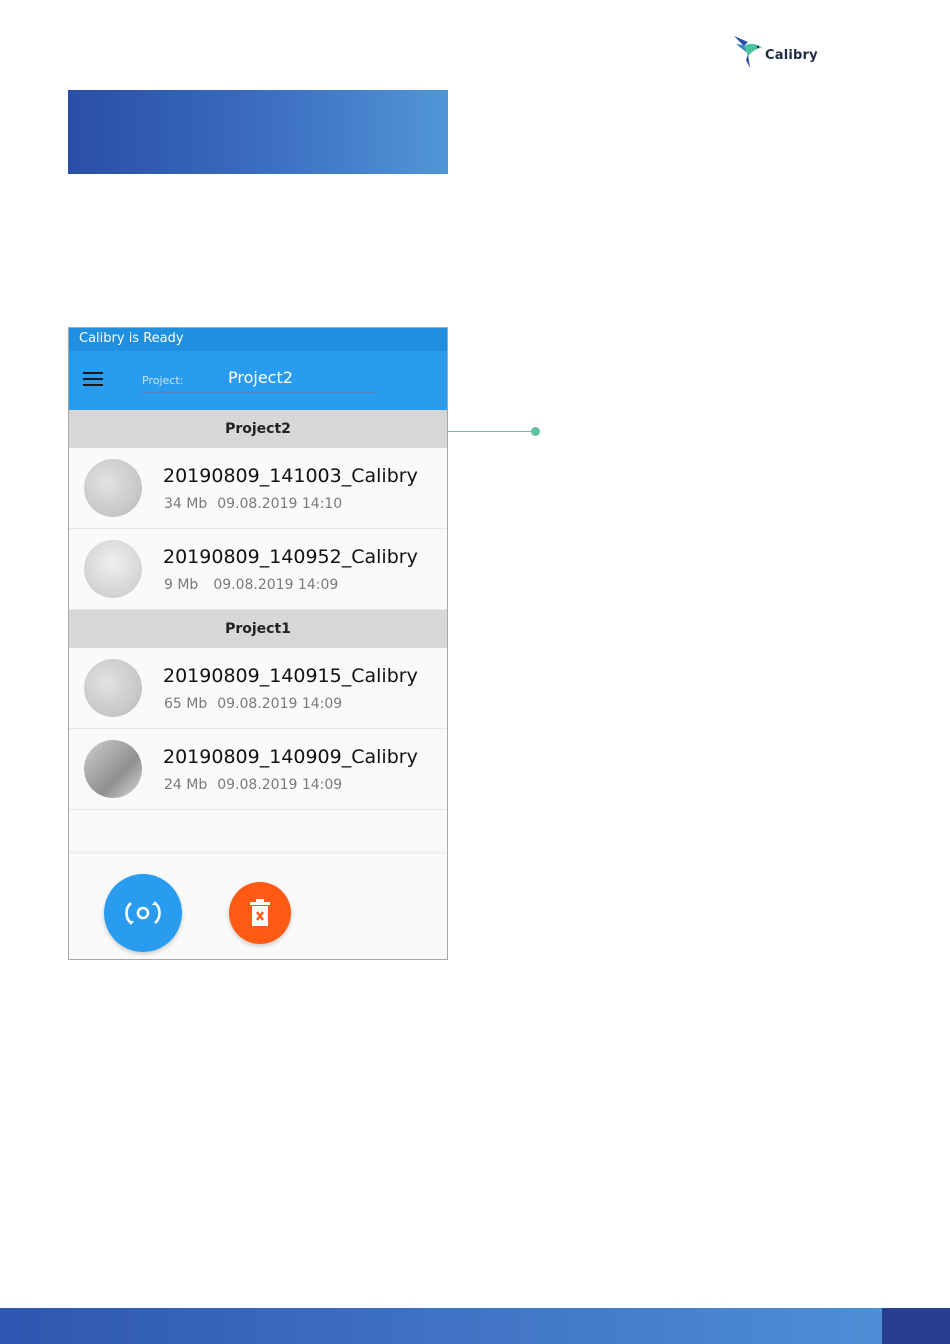 This screenshot has height=1344, width=950. I want to click on capture-icon, so click(143, 913).